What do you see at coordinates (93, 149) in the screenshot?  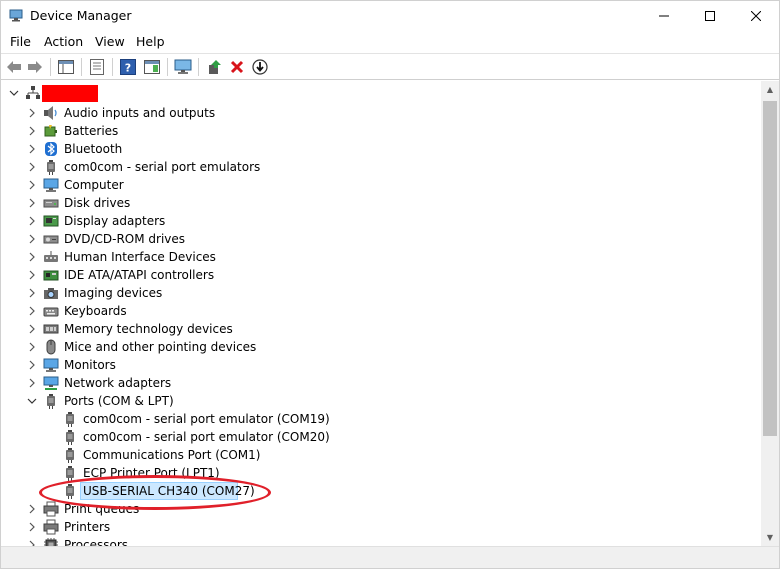 I see `tree-item-label: Bluetooth` at bounding box center [93, 149].